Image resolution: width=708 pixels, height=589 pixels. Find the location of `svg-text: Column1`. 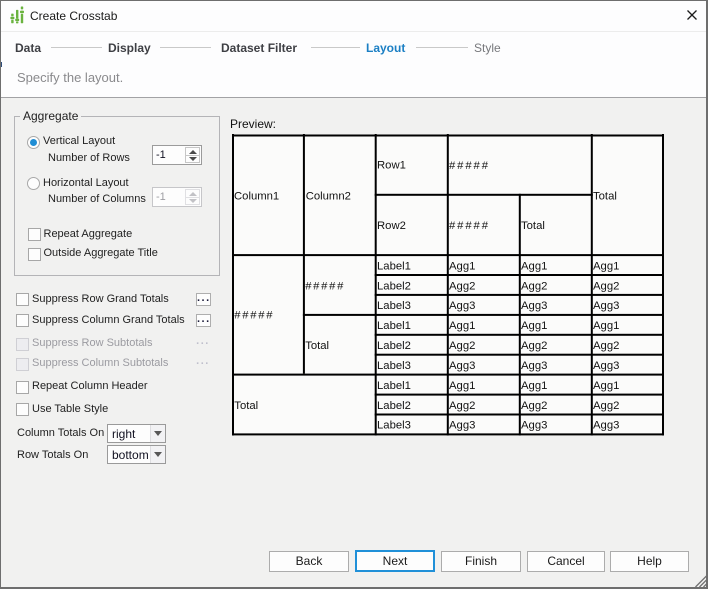

svg-text: Column1 is located at coordinates (256, 197).